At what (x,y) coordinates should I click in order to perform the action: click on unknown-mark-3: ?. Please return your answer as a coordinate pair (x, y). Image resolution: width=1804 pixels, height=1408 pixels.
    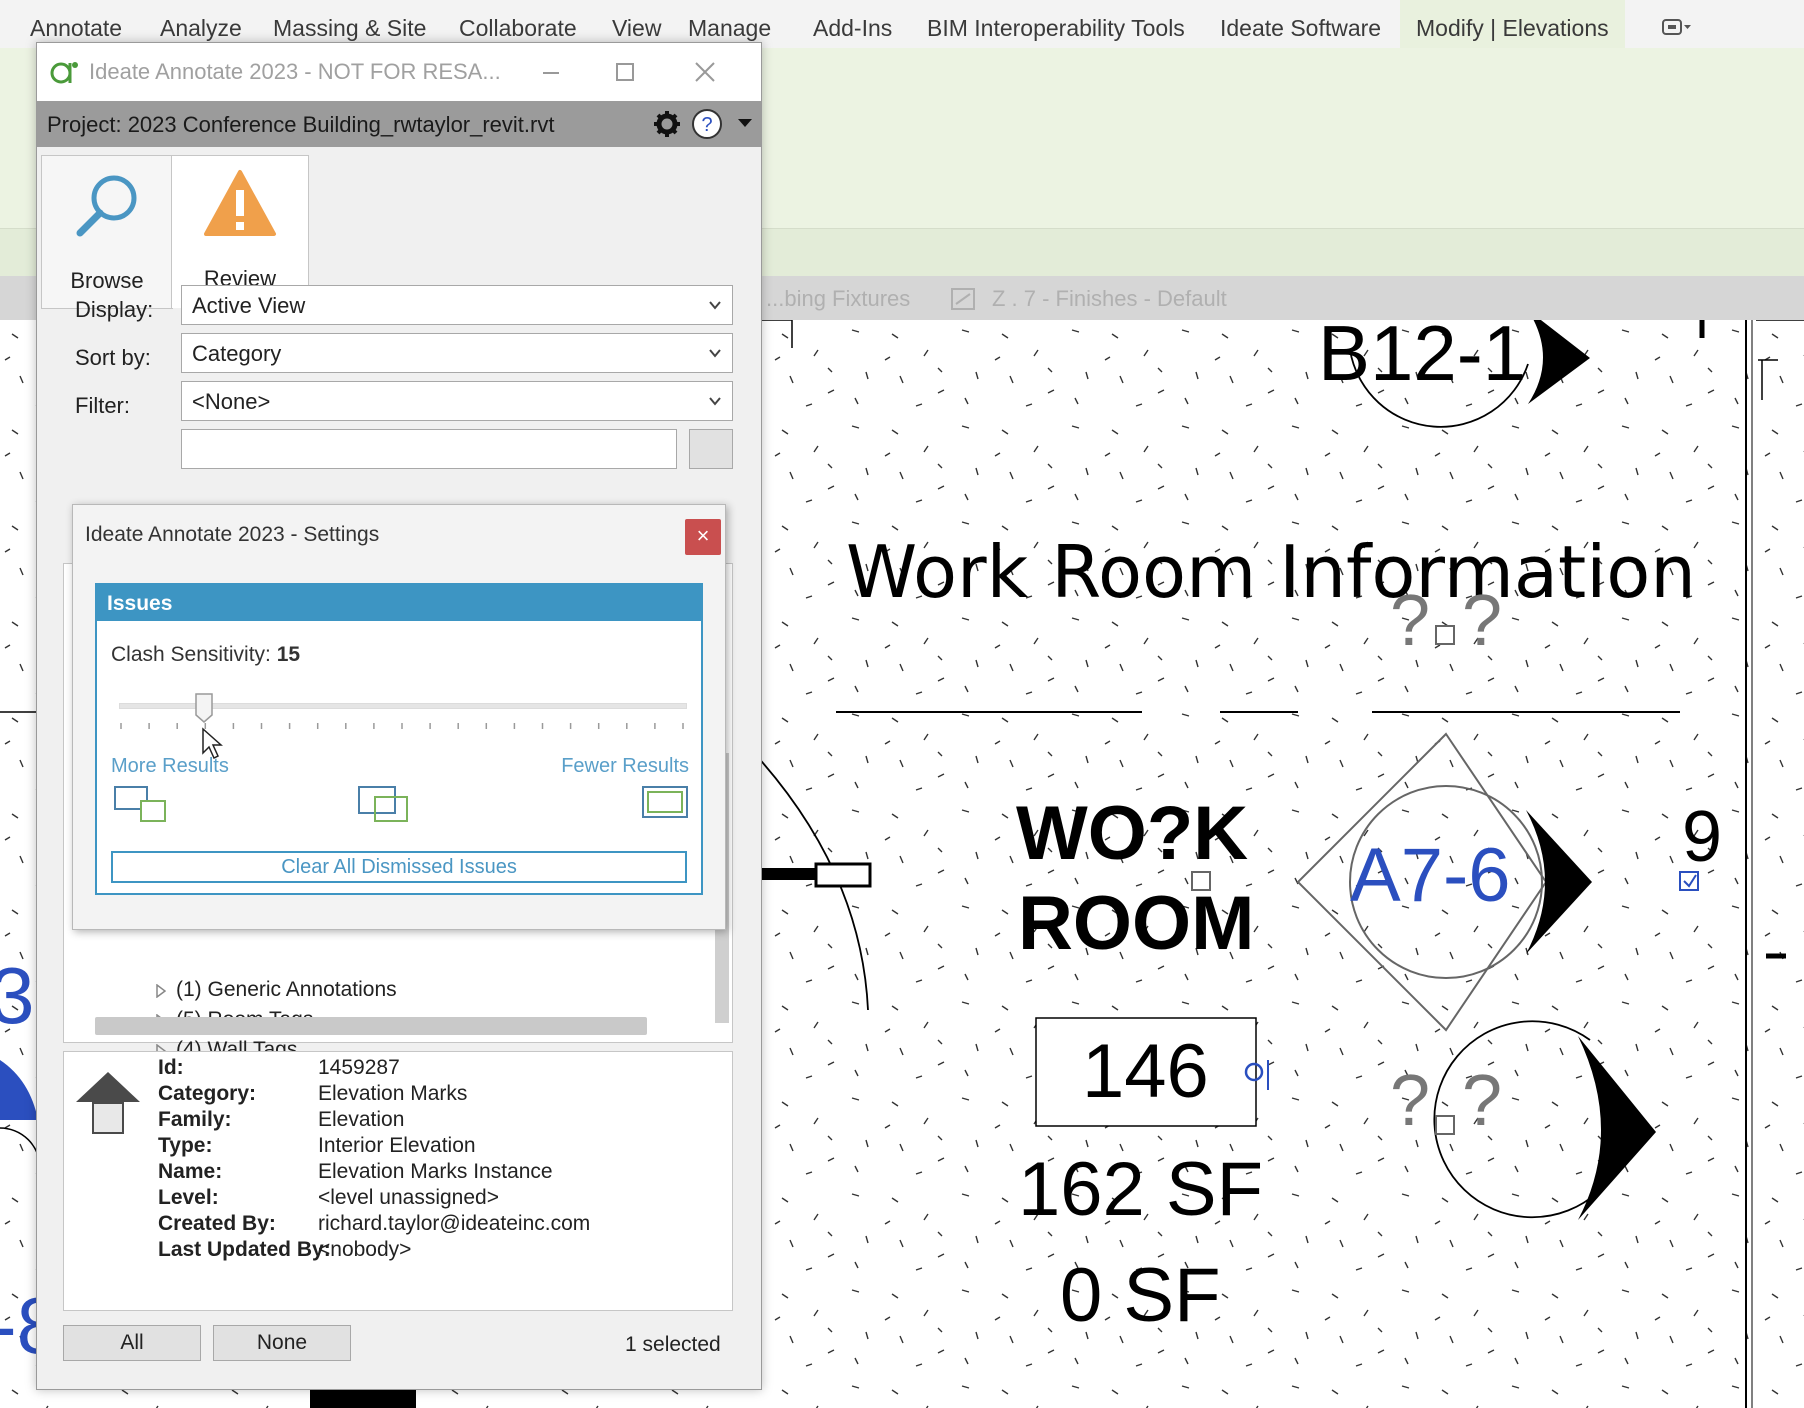
    Looking at the image, I should click on (1410, 1101).